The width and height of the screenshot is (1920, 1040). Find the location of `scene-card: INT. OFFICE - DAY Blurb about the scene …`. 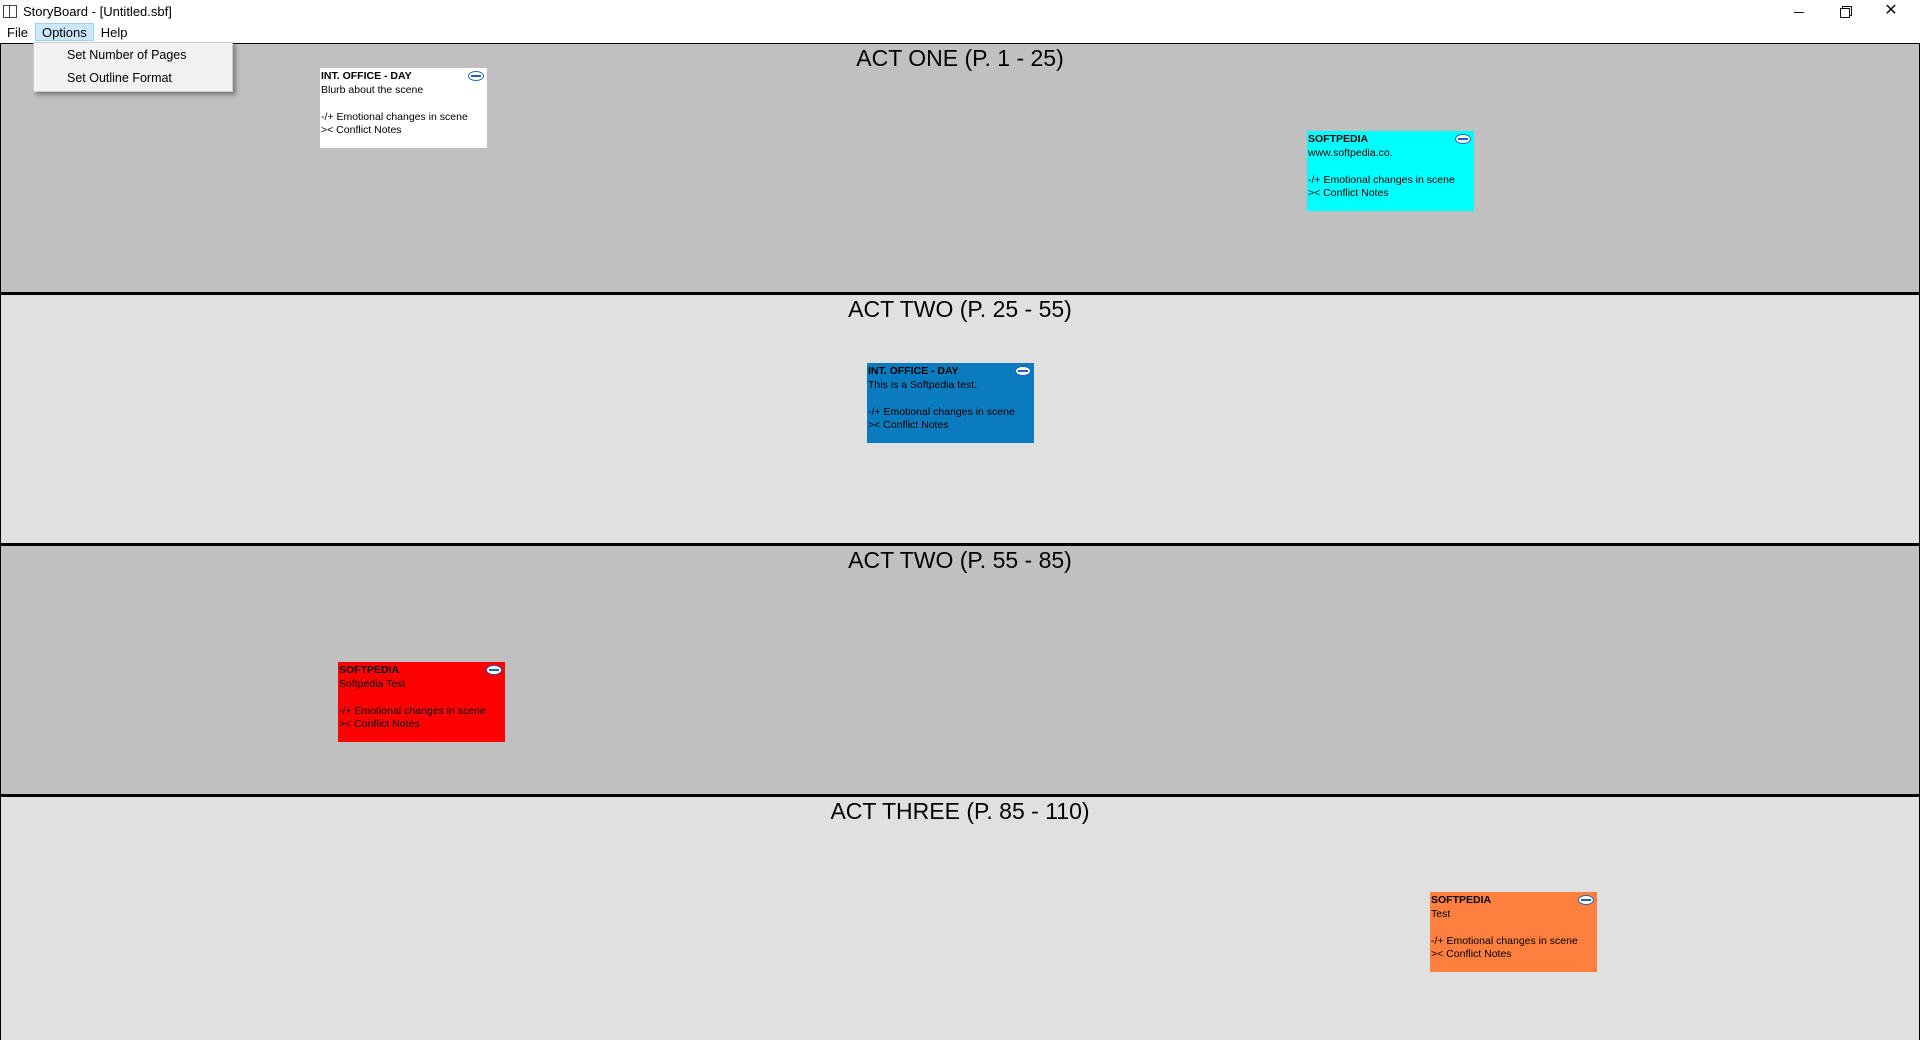

scene-card: INT. OFFICE - DAY Blurb about the scene … is located at coordinates (403, 108).